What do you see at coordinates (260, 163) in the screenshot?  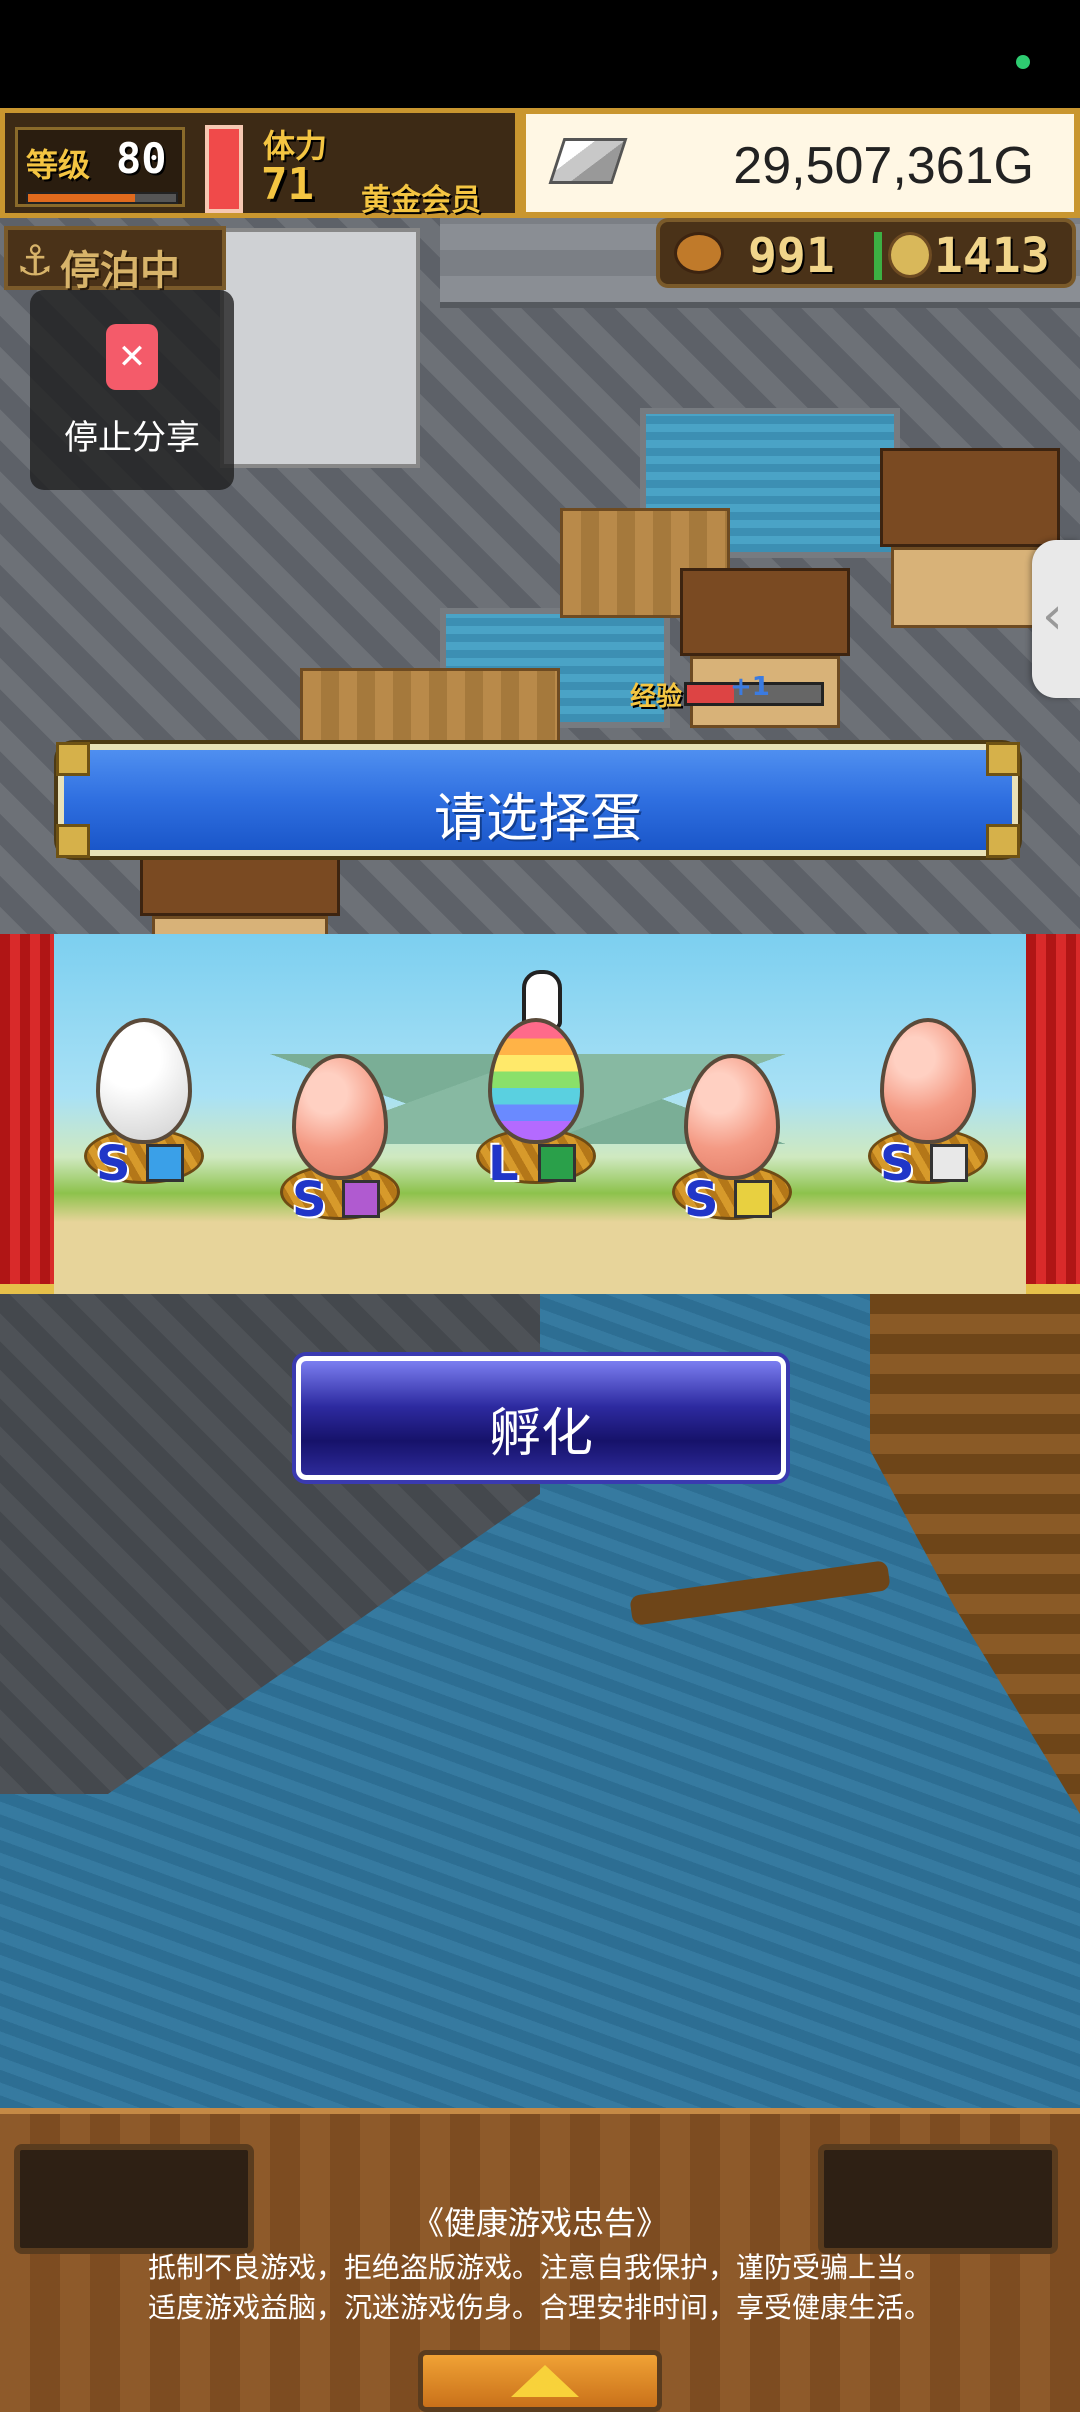 I see `player-stats-panel: 等级 80 体力 71 黄金会员` at bounding box center [260, 163].